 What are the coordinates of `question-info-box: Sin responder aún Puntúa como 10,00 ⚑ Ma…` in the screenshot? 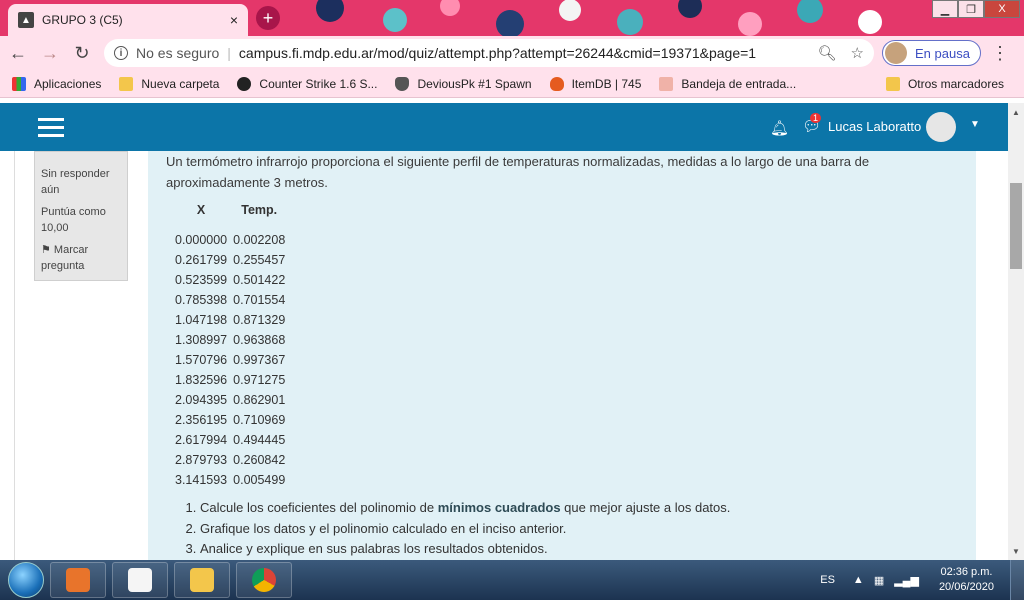 It's located at (81, 216).